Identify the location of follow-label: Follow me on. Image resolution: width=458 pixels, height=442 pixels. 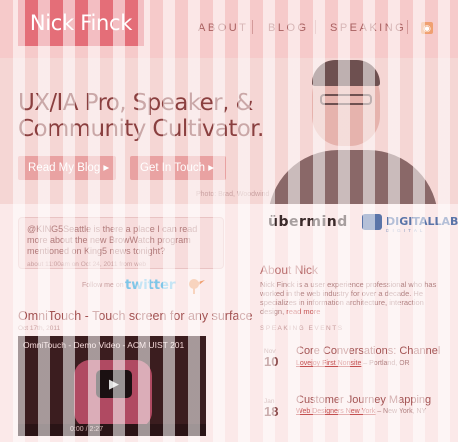
(103, 285).